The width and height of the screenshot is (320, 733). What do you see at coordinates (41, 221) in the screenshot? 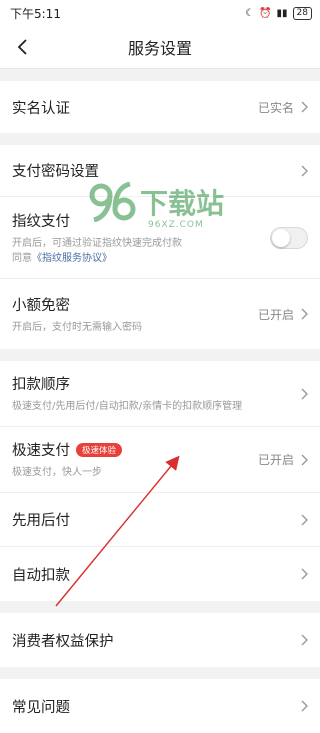
I see `row-label: 指纹支付` at bounding box center [41, 221].